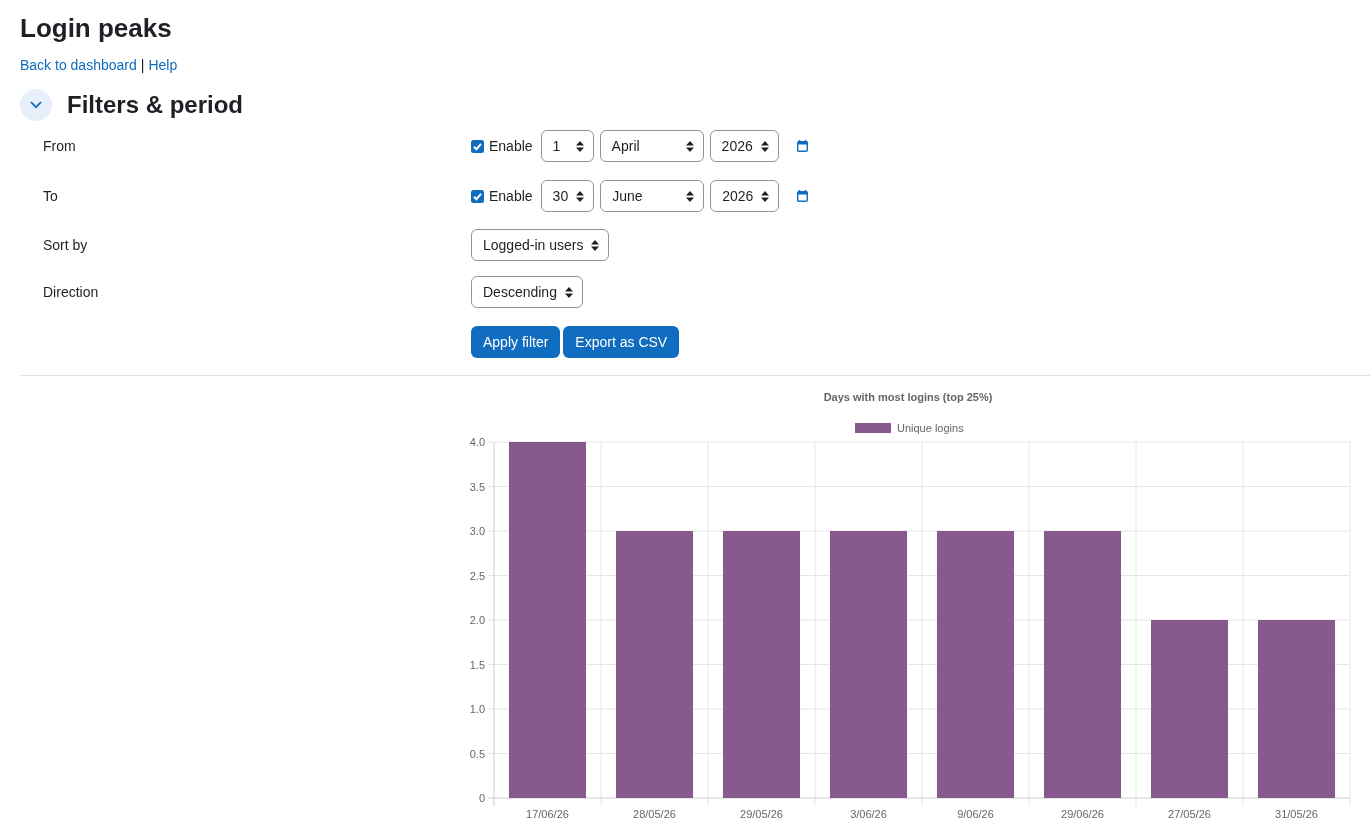 The image size is (1370, 827). I want to click on x-tick-label: 28/05/26, so click(654, 814).